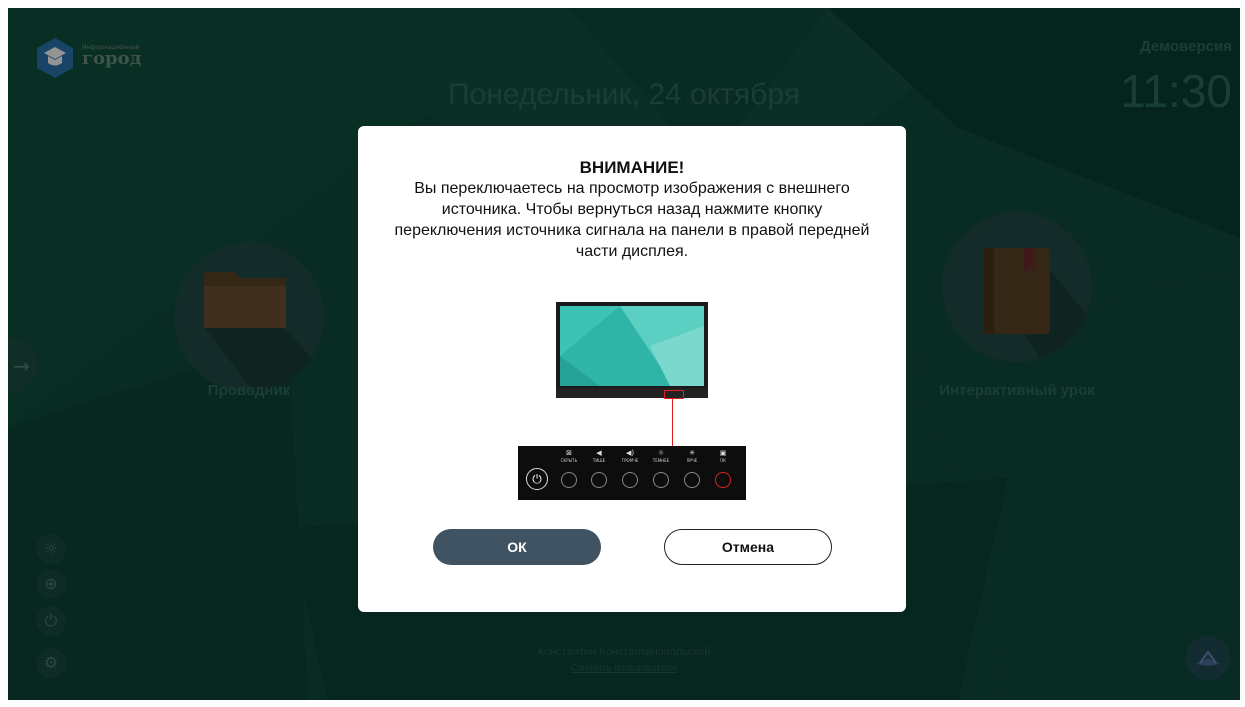 The height and width of the screenshot is (707, 1245). What do you see at coordinates (599, 460) in the screenshot?
I see `panel-label-quieter: ТИШЕ` at bounding box center [599, 460].